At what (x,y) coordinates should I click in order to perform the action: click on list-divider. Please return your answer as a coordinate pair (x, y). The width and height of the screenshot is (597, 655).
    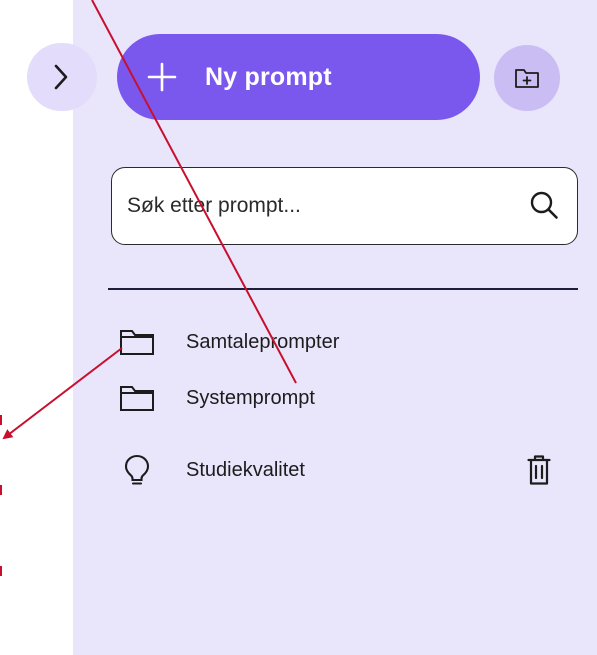
    Looking at the image, I should click on (343, 289).